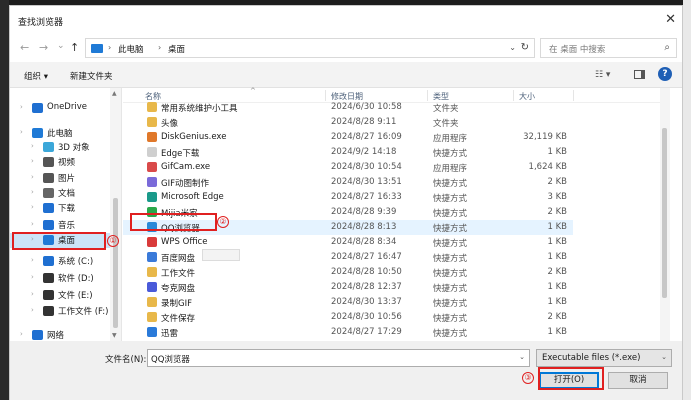  I want to click on sidebar-item-label: 软件 (D:), so click(76, 279).